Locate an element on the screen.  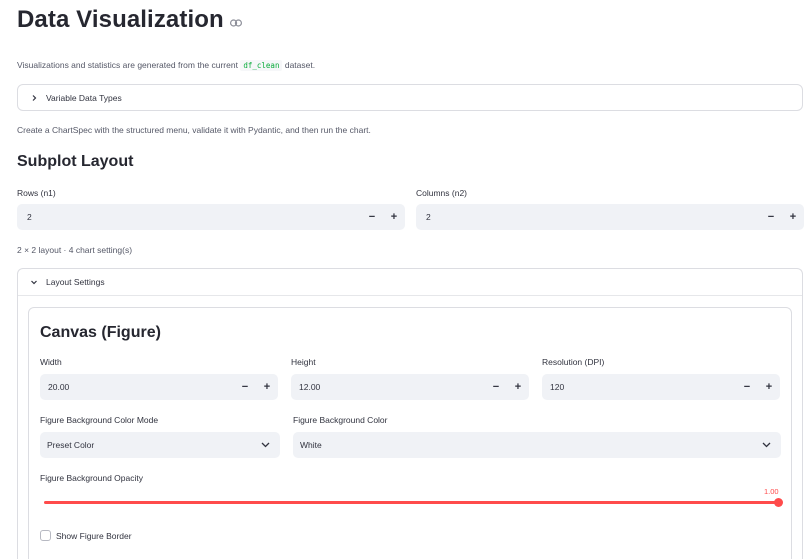
variable-types-header: Variable Data Types is located at coordinates (410, 98).